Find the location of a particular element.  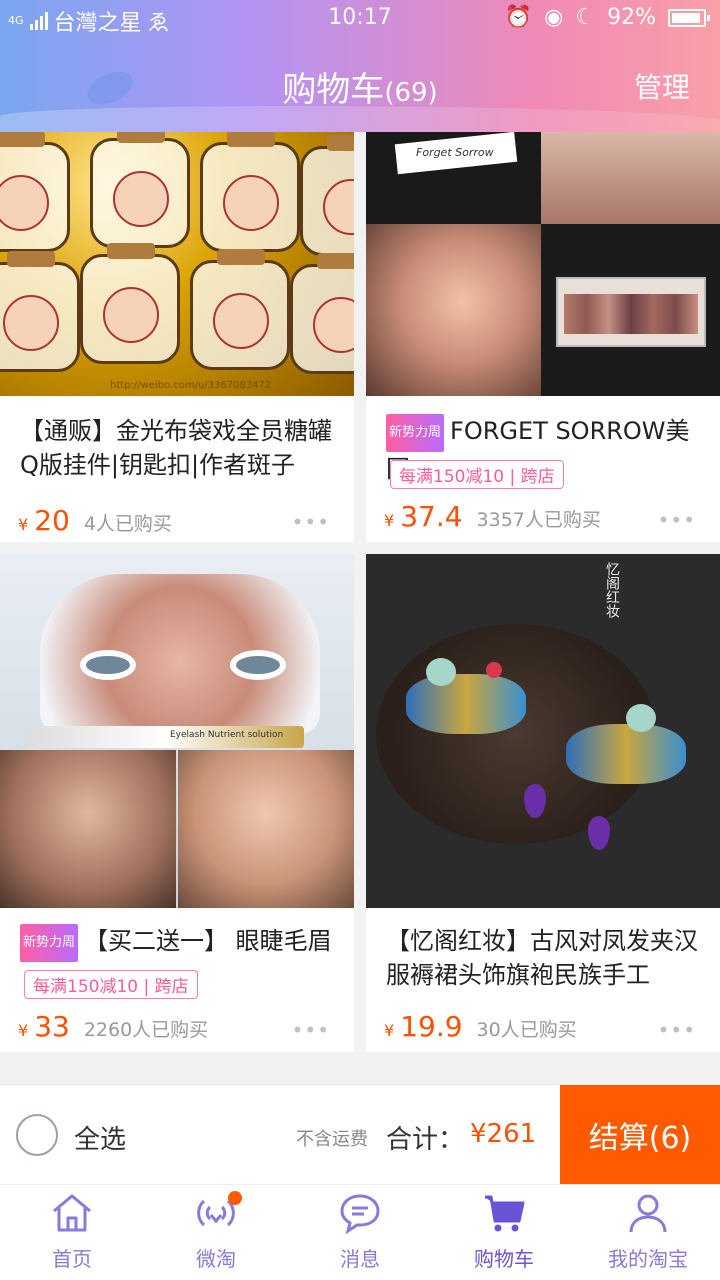

sold-count: 4人已购买 is located at coordinates (127, 524).